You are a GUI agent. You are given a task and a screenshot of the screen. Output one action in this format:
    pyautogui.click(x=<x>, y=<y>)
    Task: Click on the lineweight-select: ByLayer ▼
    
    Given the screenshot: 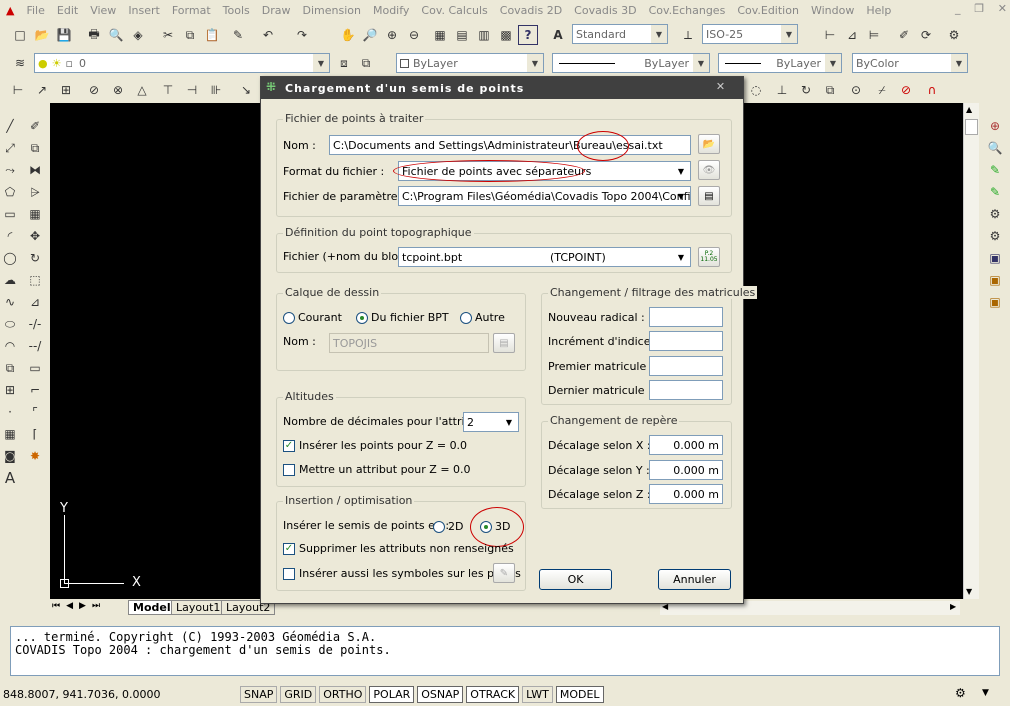 What is the action you would take?
    pyautogui.click(x=780, y=63)
    